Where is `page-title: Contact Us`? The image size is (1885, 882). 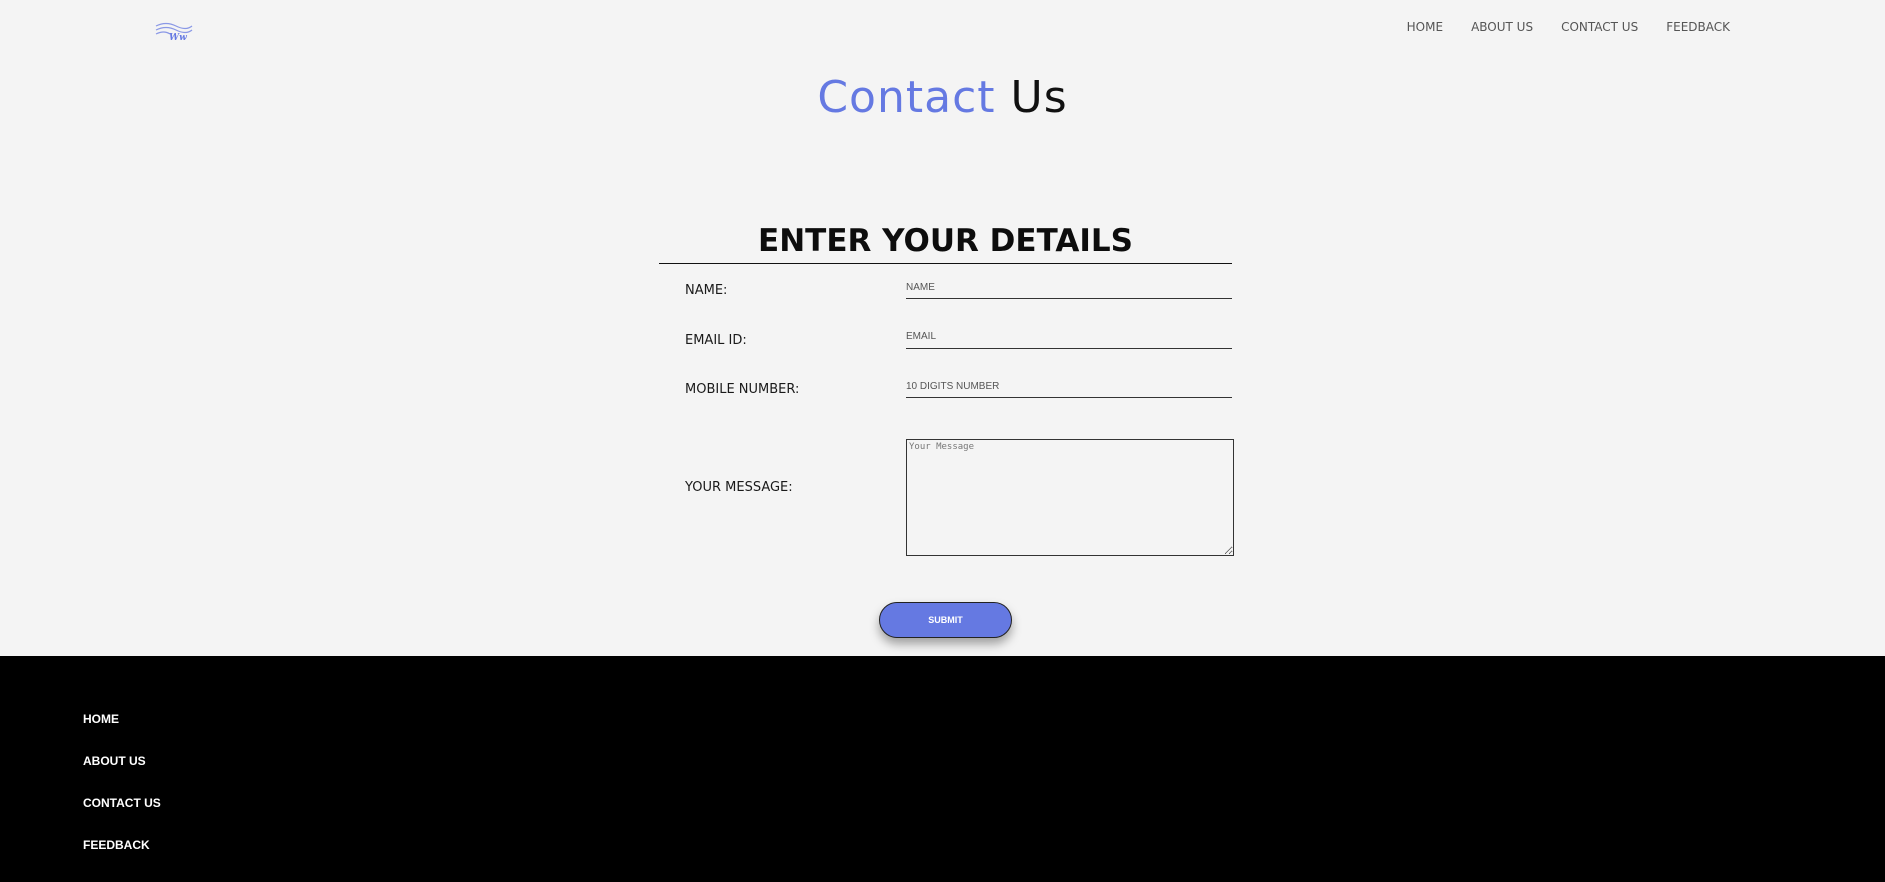 page-title: Contact Us is located at coordinates (942, 98).